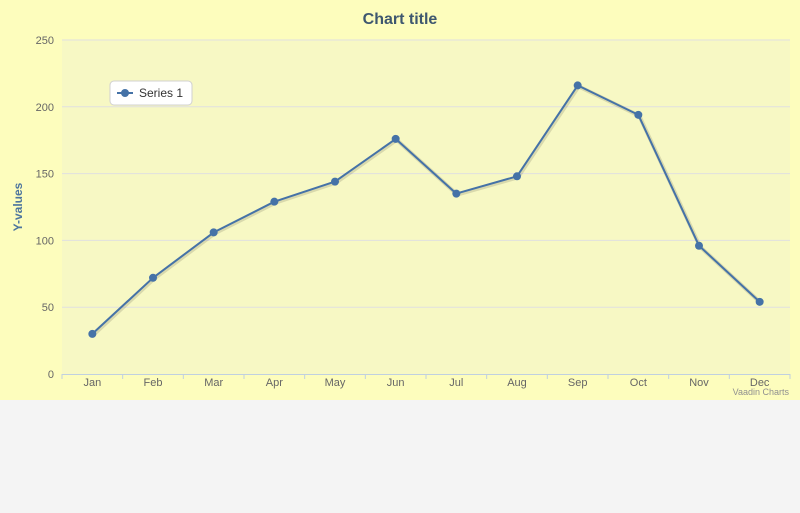 This screenshot has height=513, width=800. I want to click on legend: Series 1, so click(151, 93).